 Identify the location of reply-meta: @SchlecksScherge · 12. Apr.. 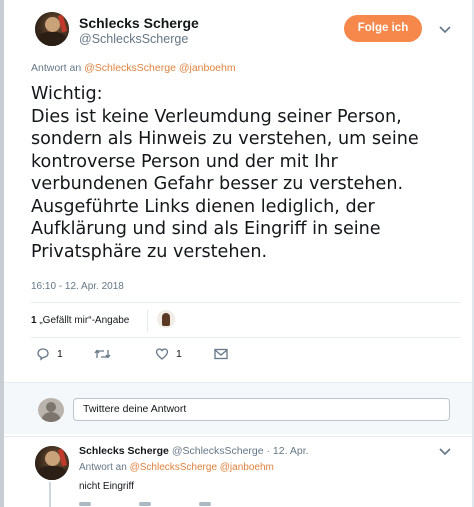
(240, 451).